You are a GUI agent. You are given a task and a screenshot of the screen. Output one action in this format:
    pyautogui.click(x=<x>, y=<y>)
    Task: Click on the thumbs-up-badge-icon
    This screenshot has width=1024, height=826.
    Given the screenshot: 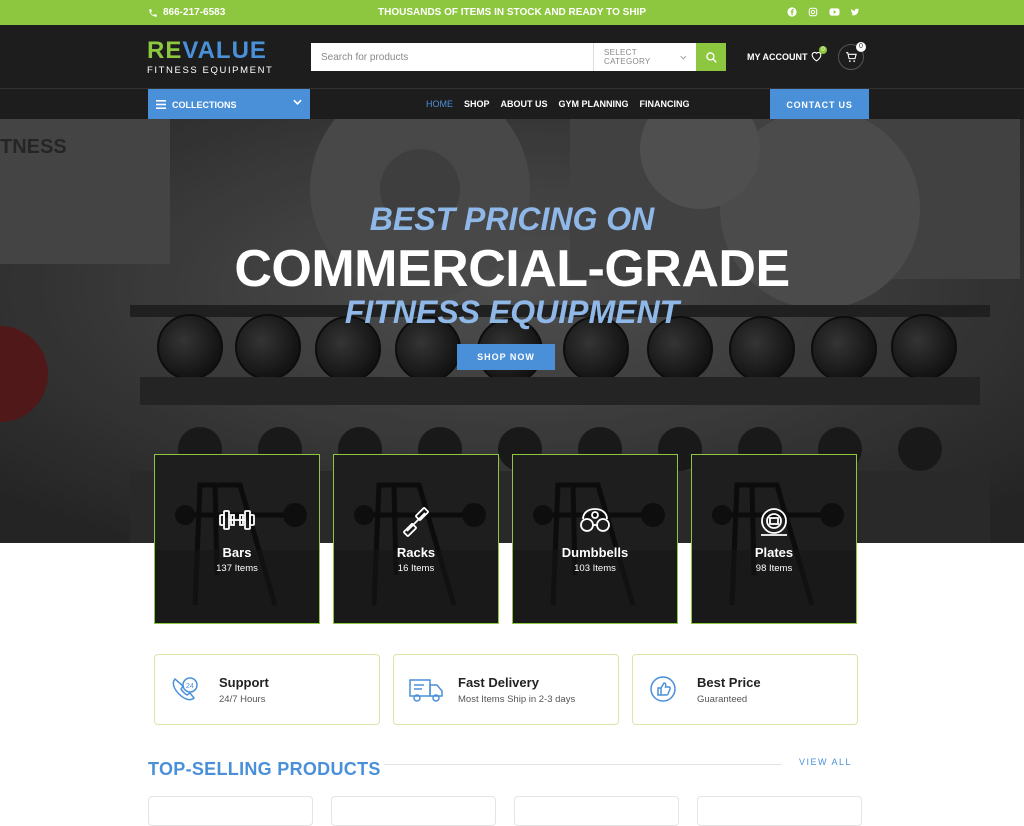 What is the action you would take?
    pyautogui.click(x=663, y=689)
    